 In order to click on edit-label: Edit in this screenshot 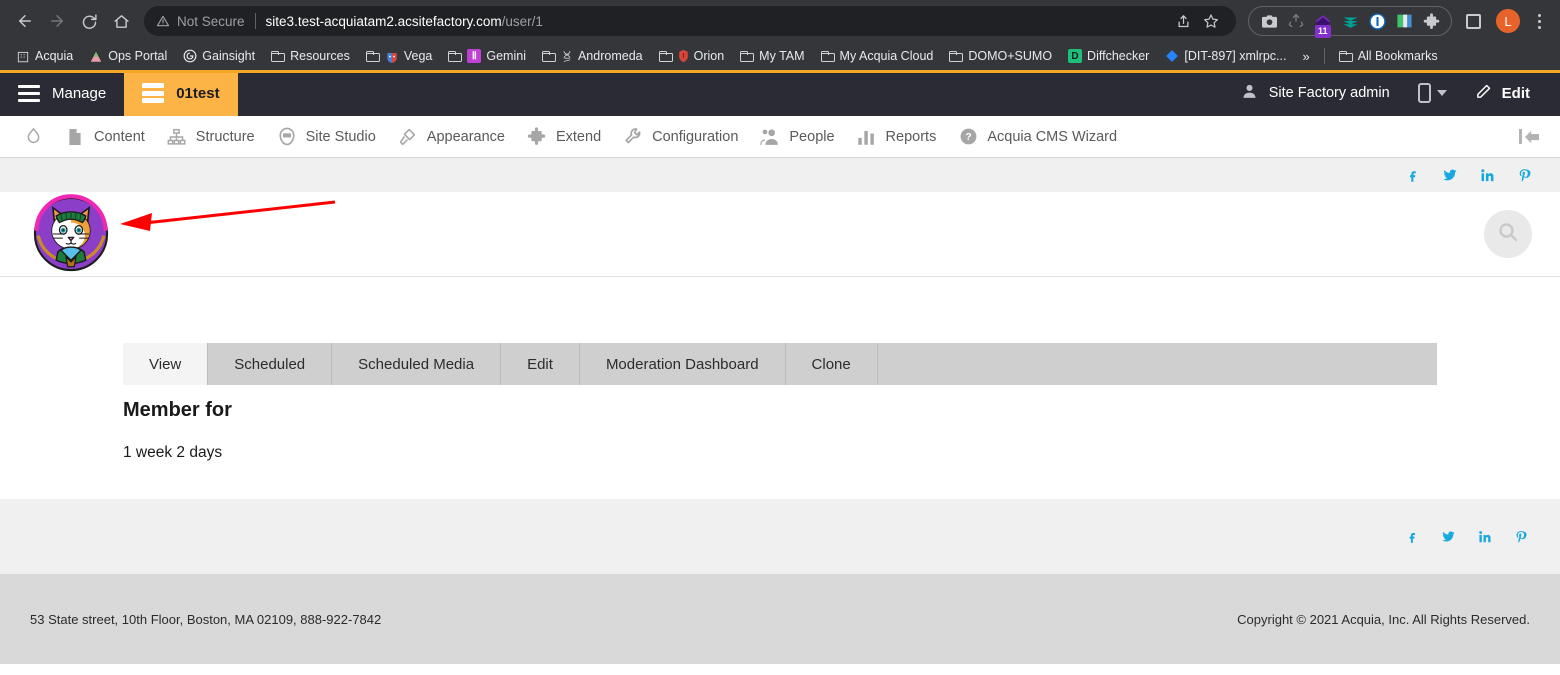, I will do `click(1515, 93)`.